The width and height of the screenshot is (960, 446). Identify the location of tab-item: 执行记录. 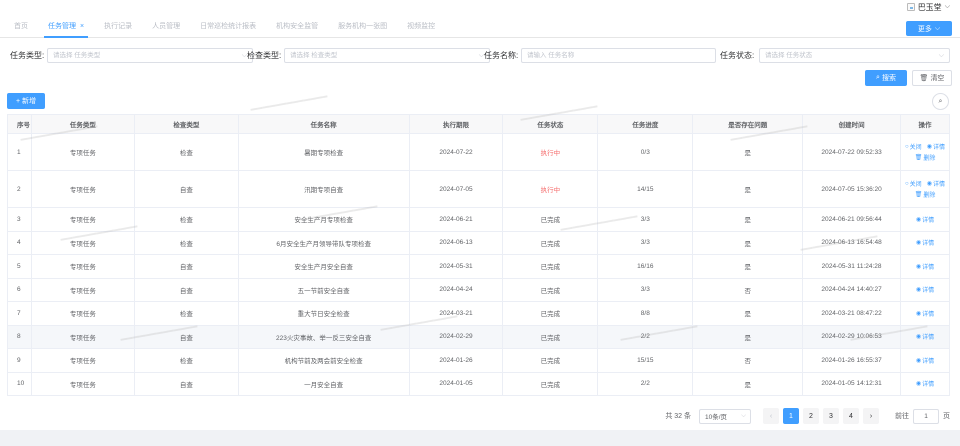
(118, 26).